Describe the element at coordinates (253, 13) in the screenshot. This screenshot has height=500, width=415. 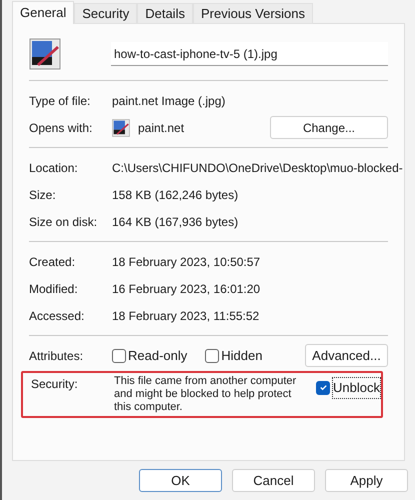
I see `tab: Previous Versions` at that location.